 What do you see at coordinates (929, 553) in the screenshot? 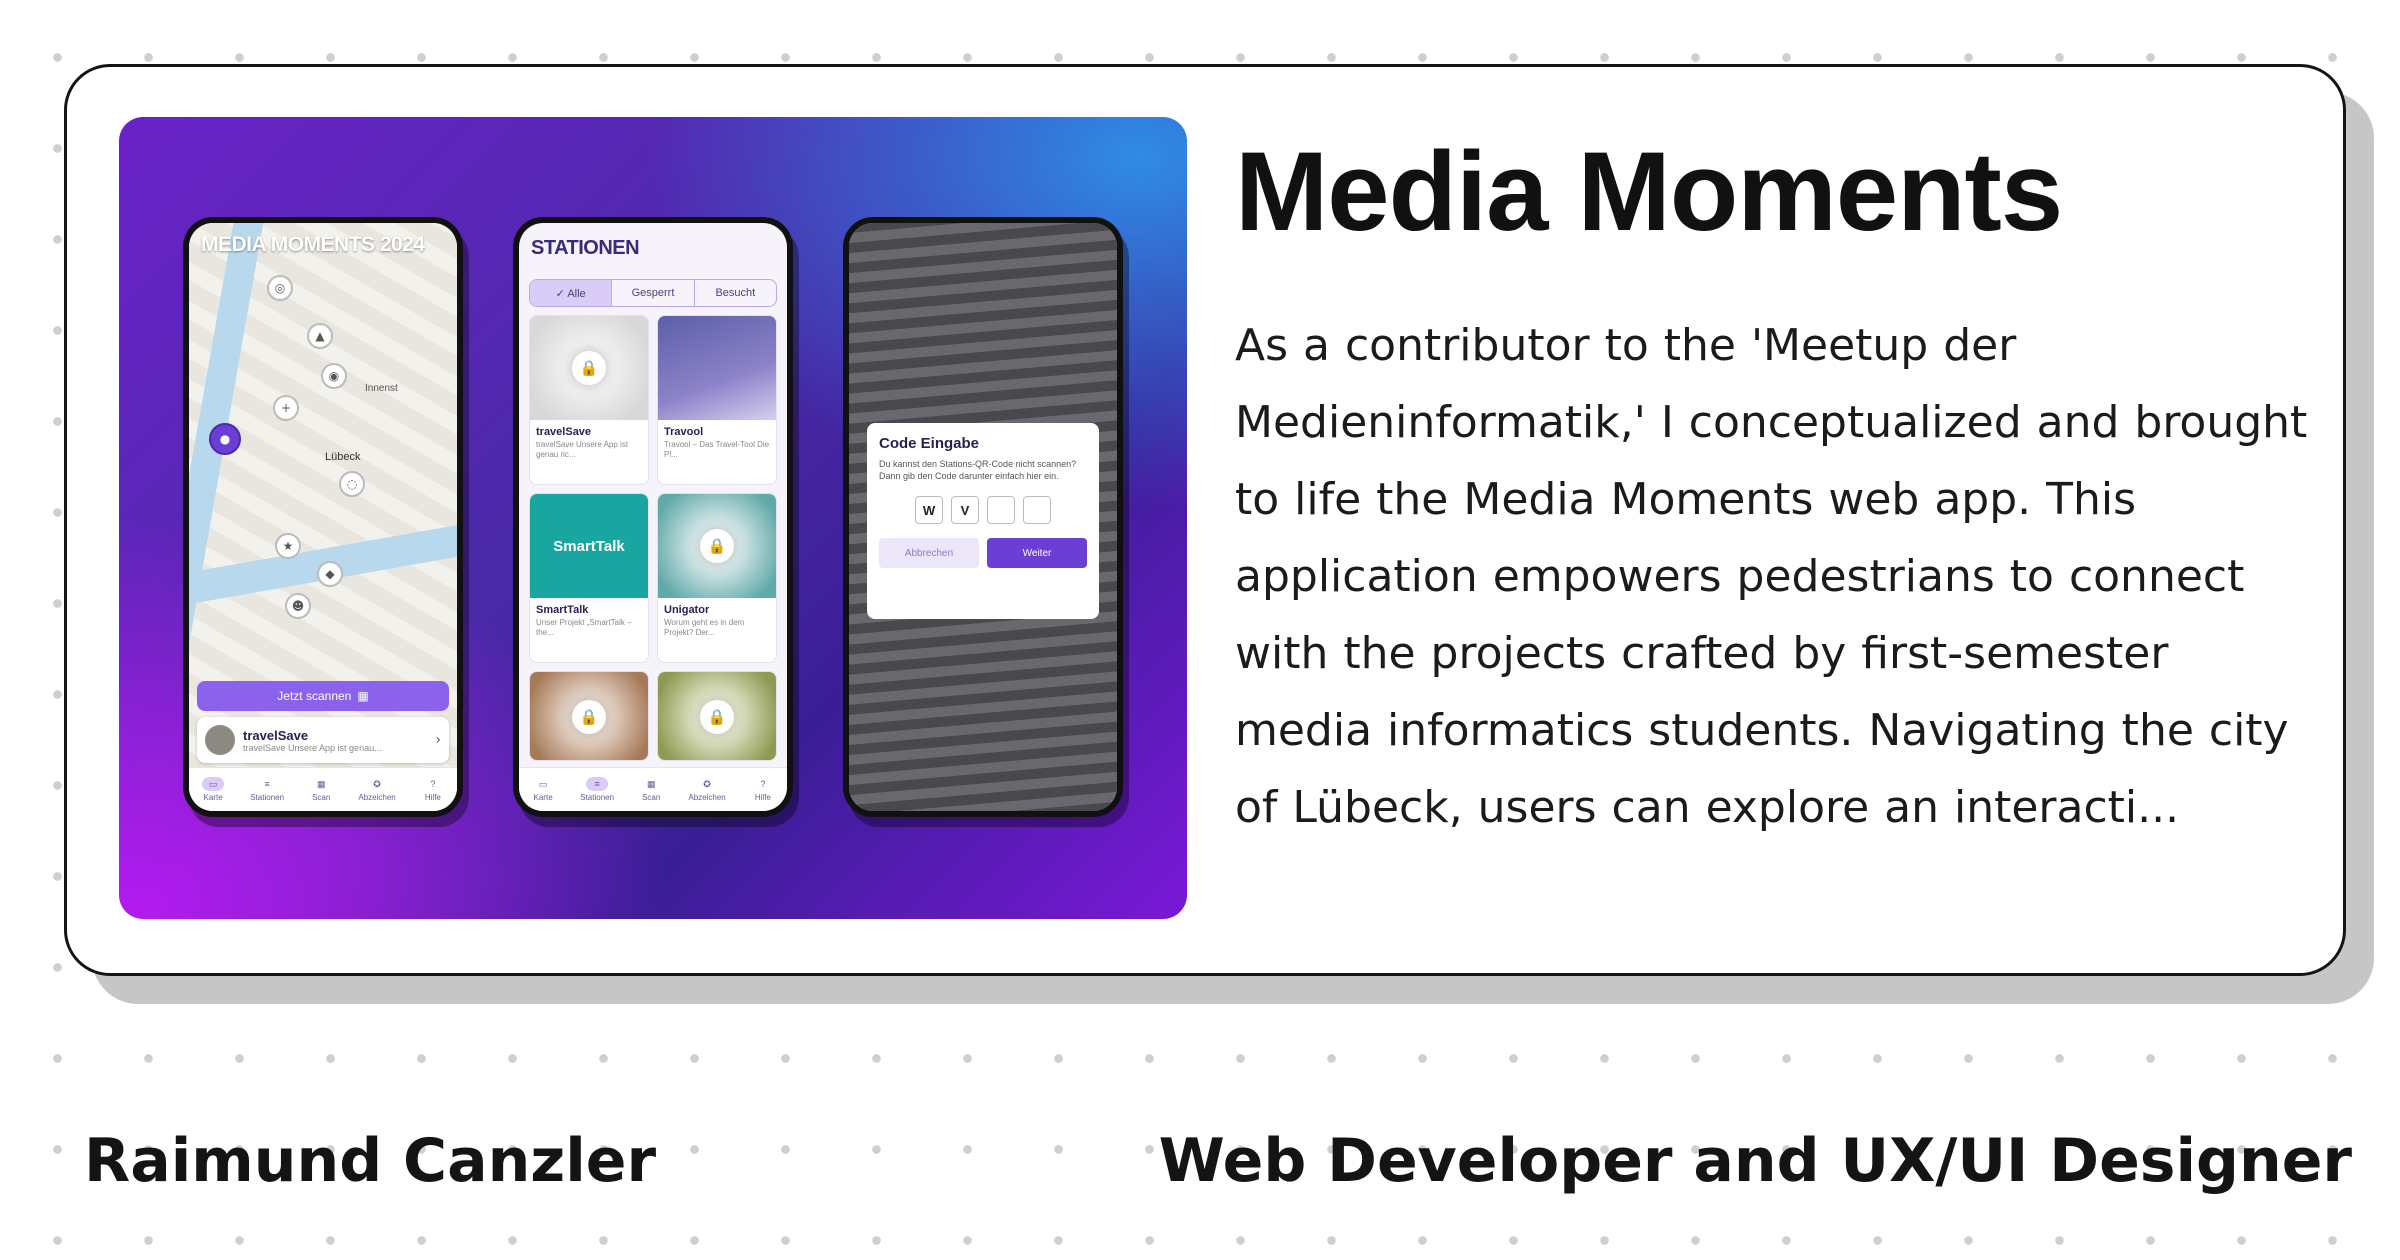
I see `cancel-button: Abbrechen` at bounding box center [929, 553].